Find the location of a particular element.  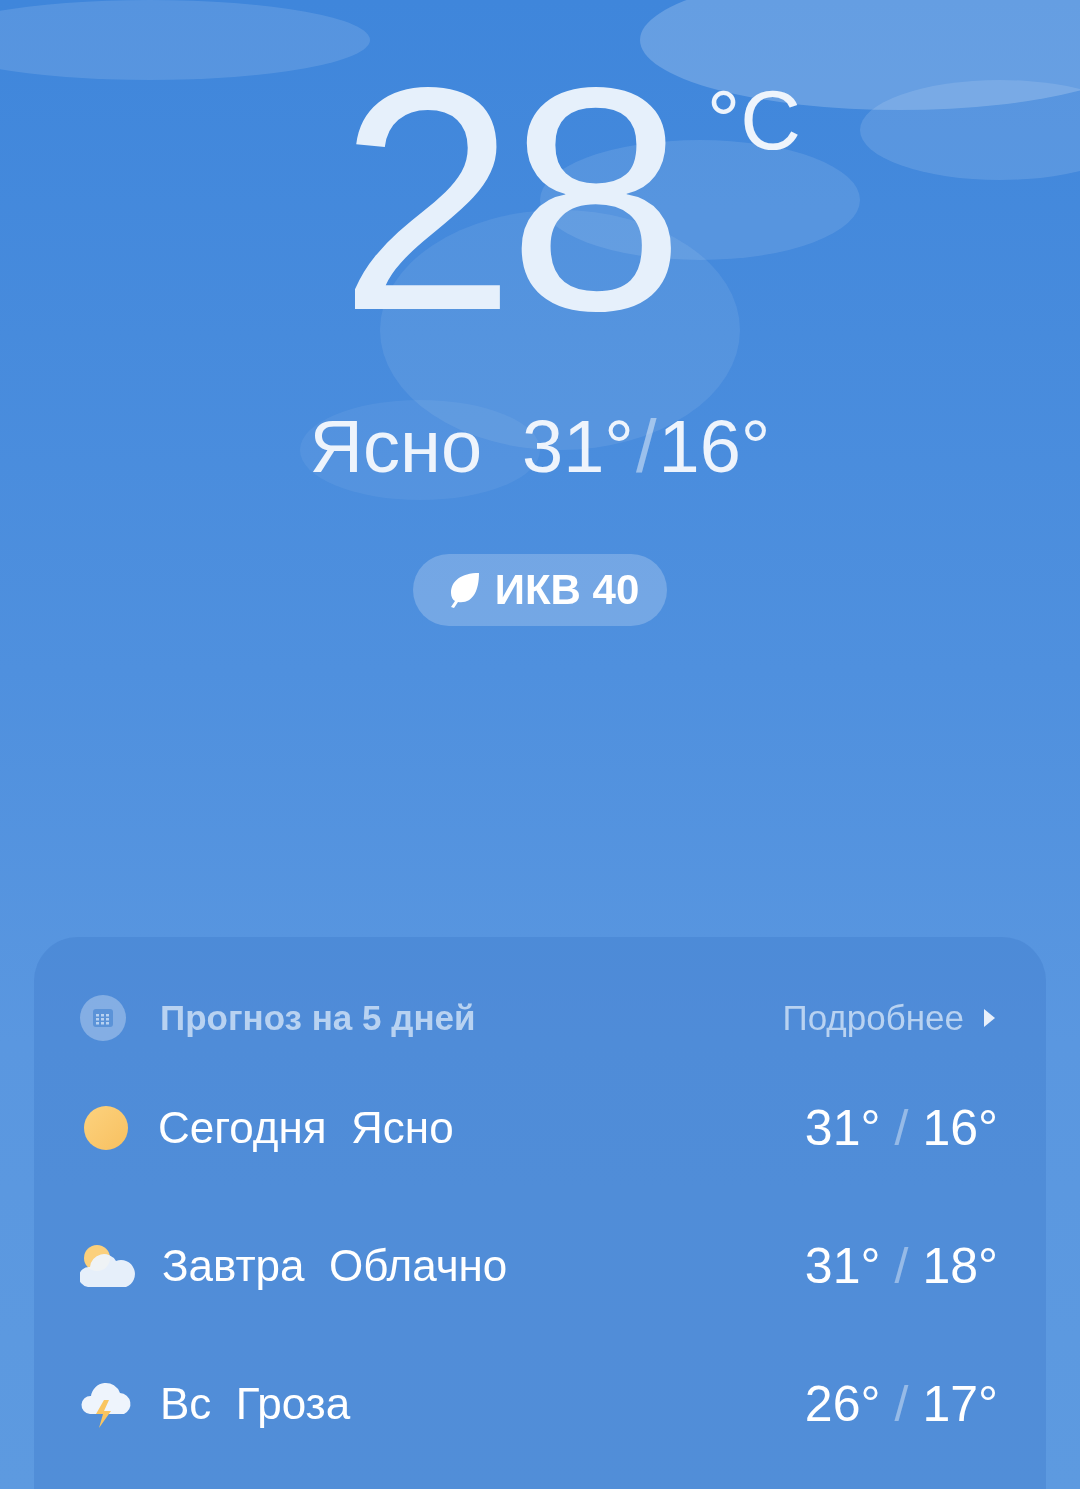

current-temperature: 28 is located at coordinates (508, 199).